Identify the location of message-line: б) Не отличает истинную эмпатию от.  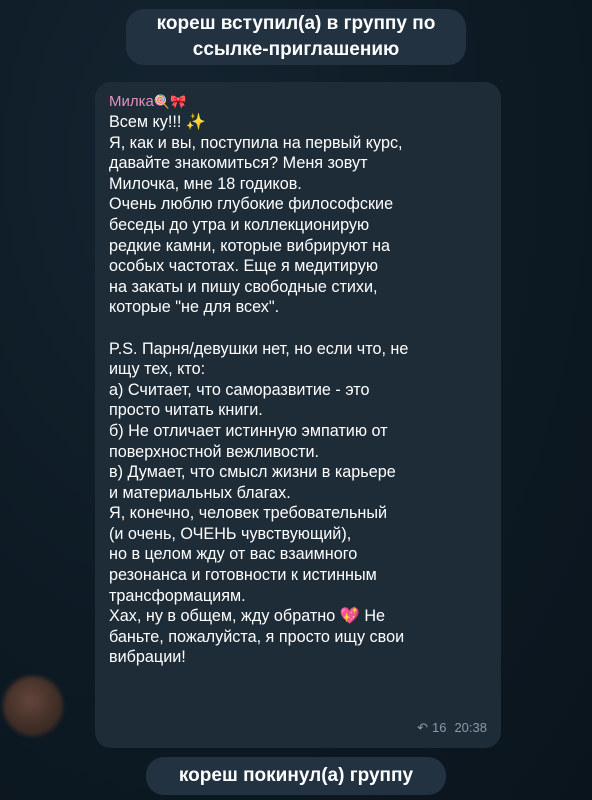
(248, 430).